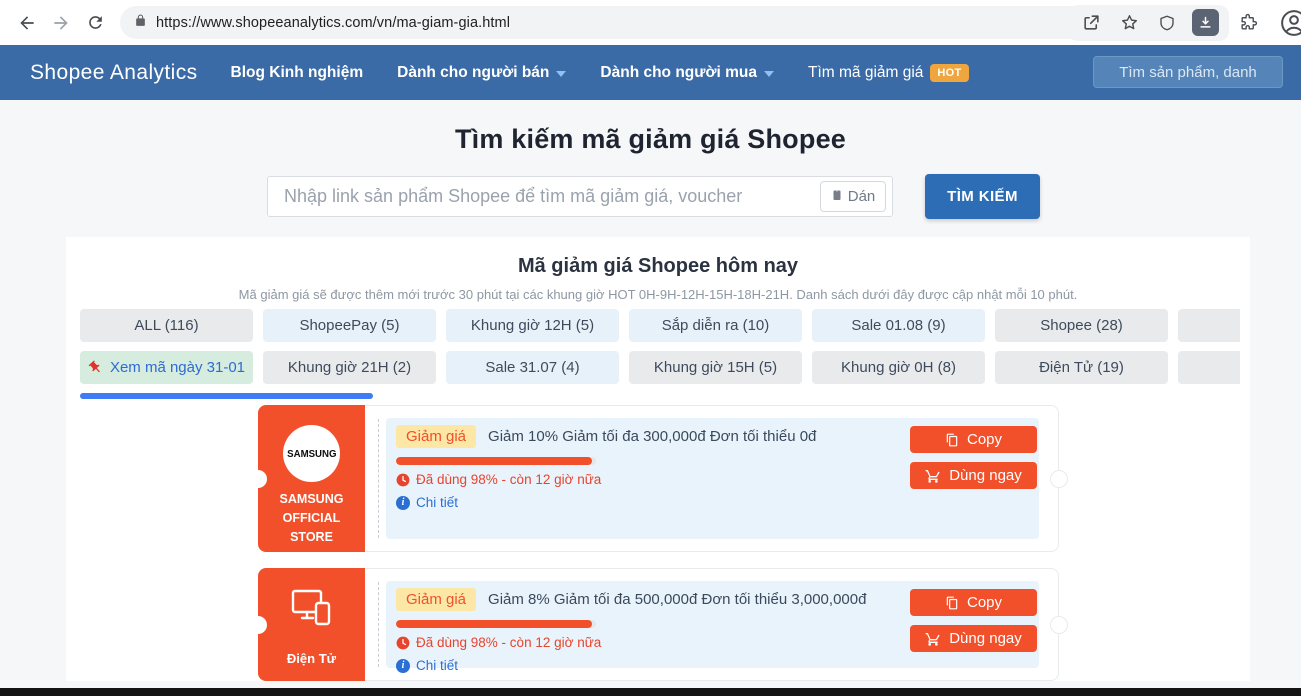 This screenshot has height=696, width=1301. What do you see at coordinates (1129, 23) in the screenshot?
I see `bookmark-star-icon` at bounding box center [1129, 23].